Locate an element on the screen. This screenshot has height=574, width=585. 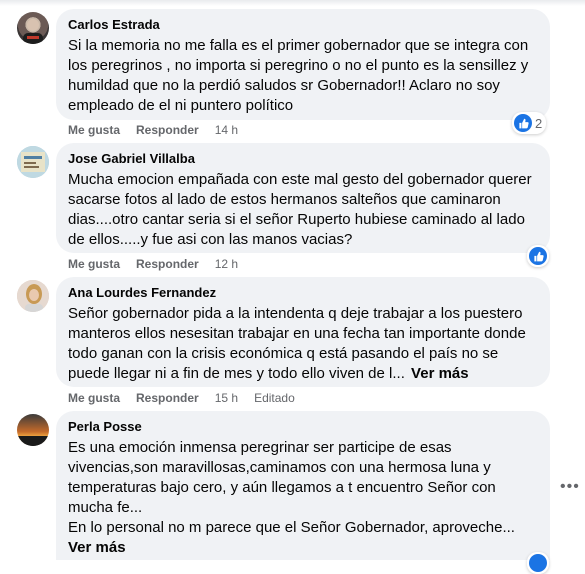
comment-actions: Me gusta Responder 14 h is located at coordinates (161, 130).